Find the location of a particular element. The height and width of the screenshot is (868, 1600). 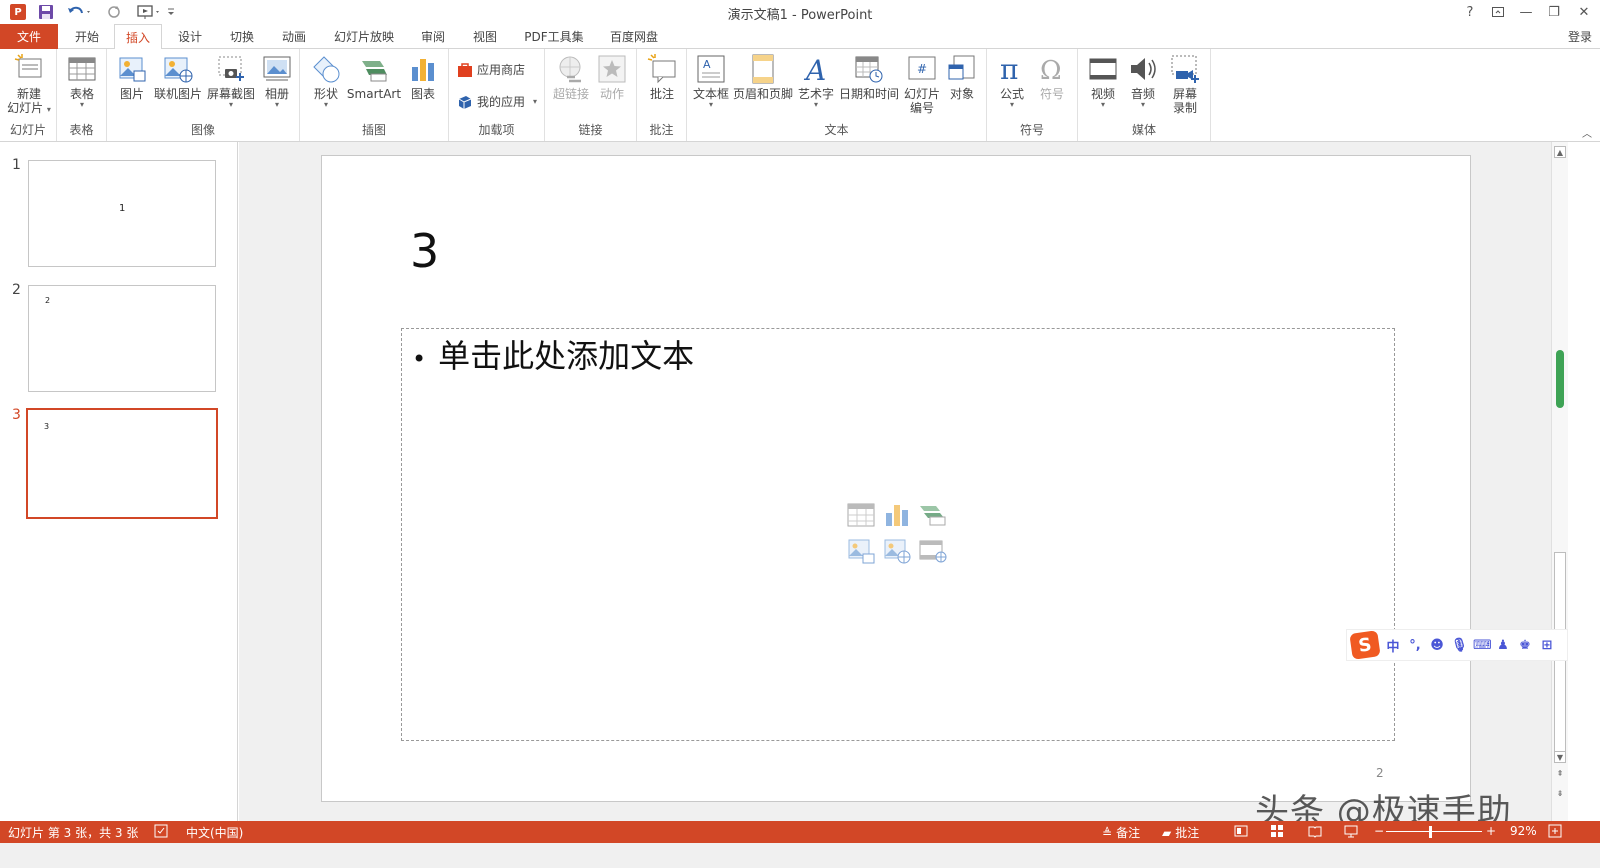

zoom-slider-thumb is located at coordinates (1430, 832).